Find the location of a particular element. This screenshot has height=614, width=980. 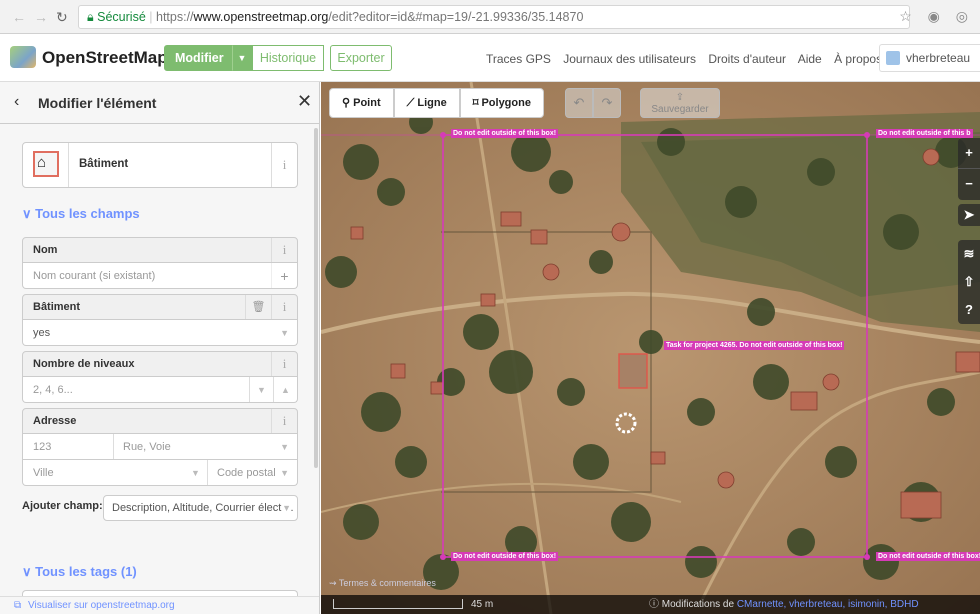

close-icon: ✕ is located at coordinates (304, 101).